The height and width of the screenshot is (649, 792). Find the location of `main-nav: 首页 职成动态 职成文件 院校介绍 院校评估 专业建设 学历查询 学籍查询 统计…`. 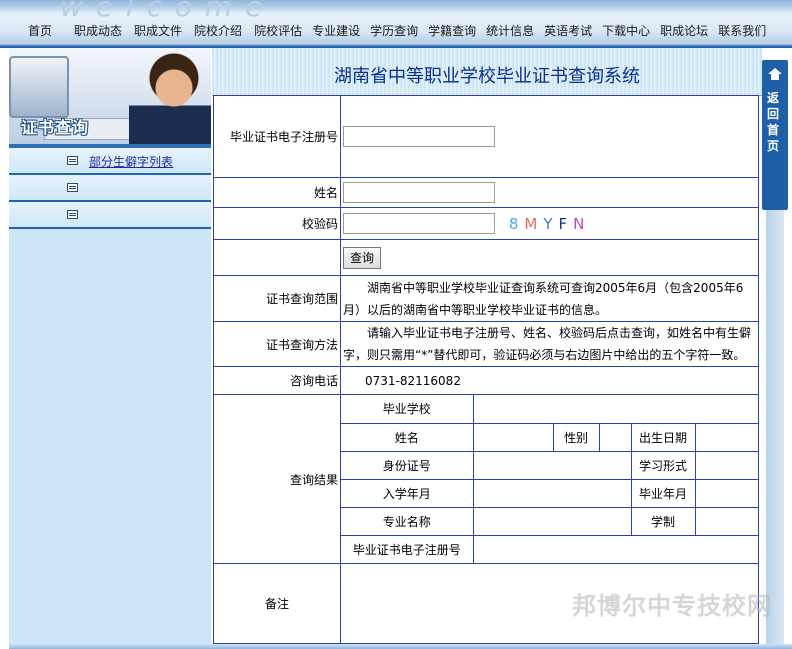

main-nav: 首页 职成动态 职成文件 院校介绍 院校评估 专业建设 学历查询 学籍查询 统计… is located at coordinates (396, 31).